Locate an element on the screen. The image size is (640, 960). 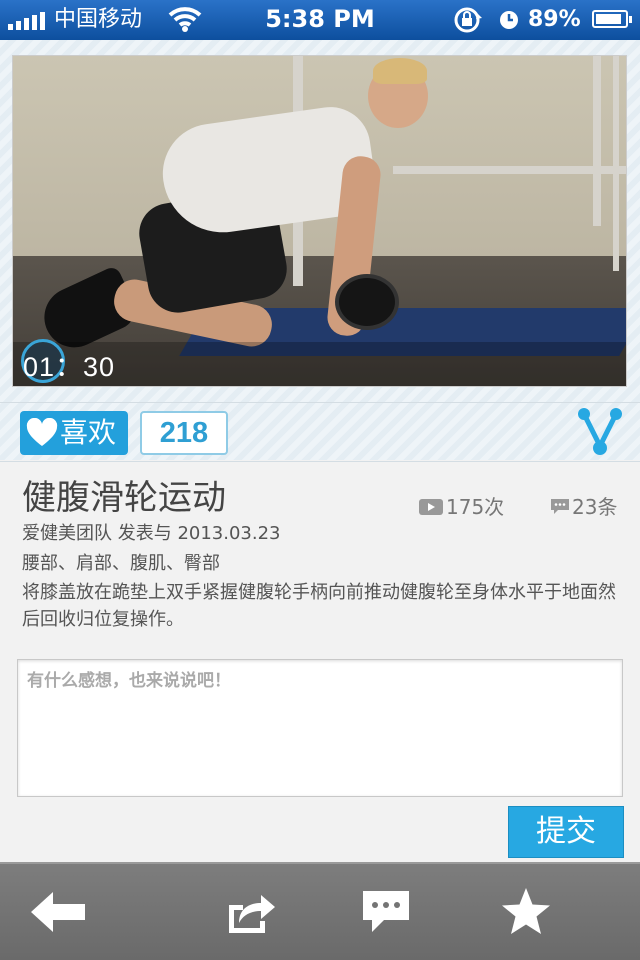
back-arrow-icon is located at coordinates (58, 912).